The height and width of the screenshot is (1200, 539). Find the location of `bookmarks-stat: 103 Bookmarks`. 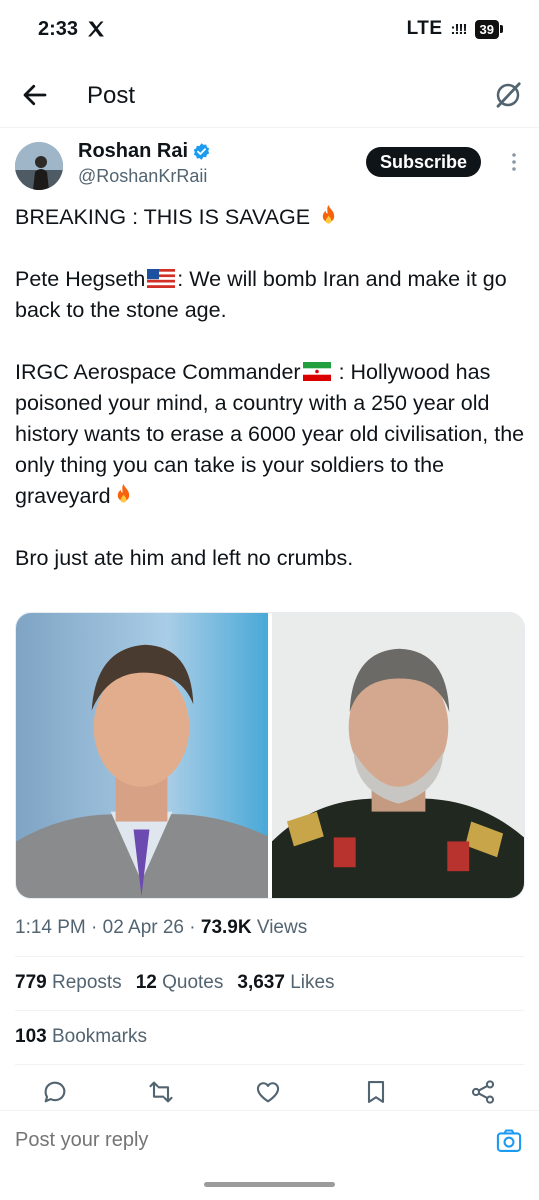

bookmarks-stat: 103 Bookmarks is located at coordinates (81, 1037).